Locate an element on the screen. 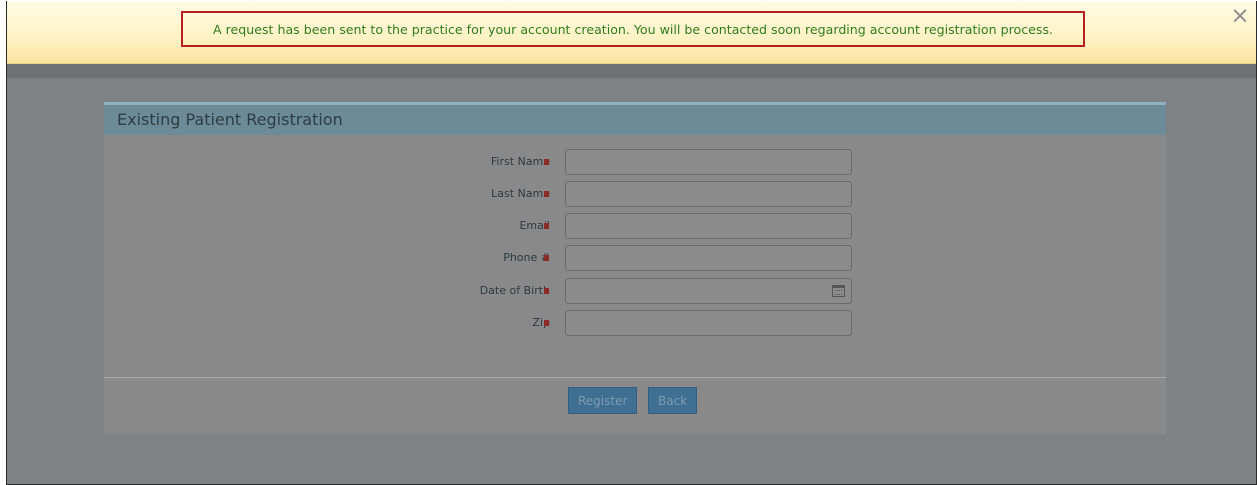  form-divider is located at coordinates (635, 377).